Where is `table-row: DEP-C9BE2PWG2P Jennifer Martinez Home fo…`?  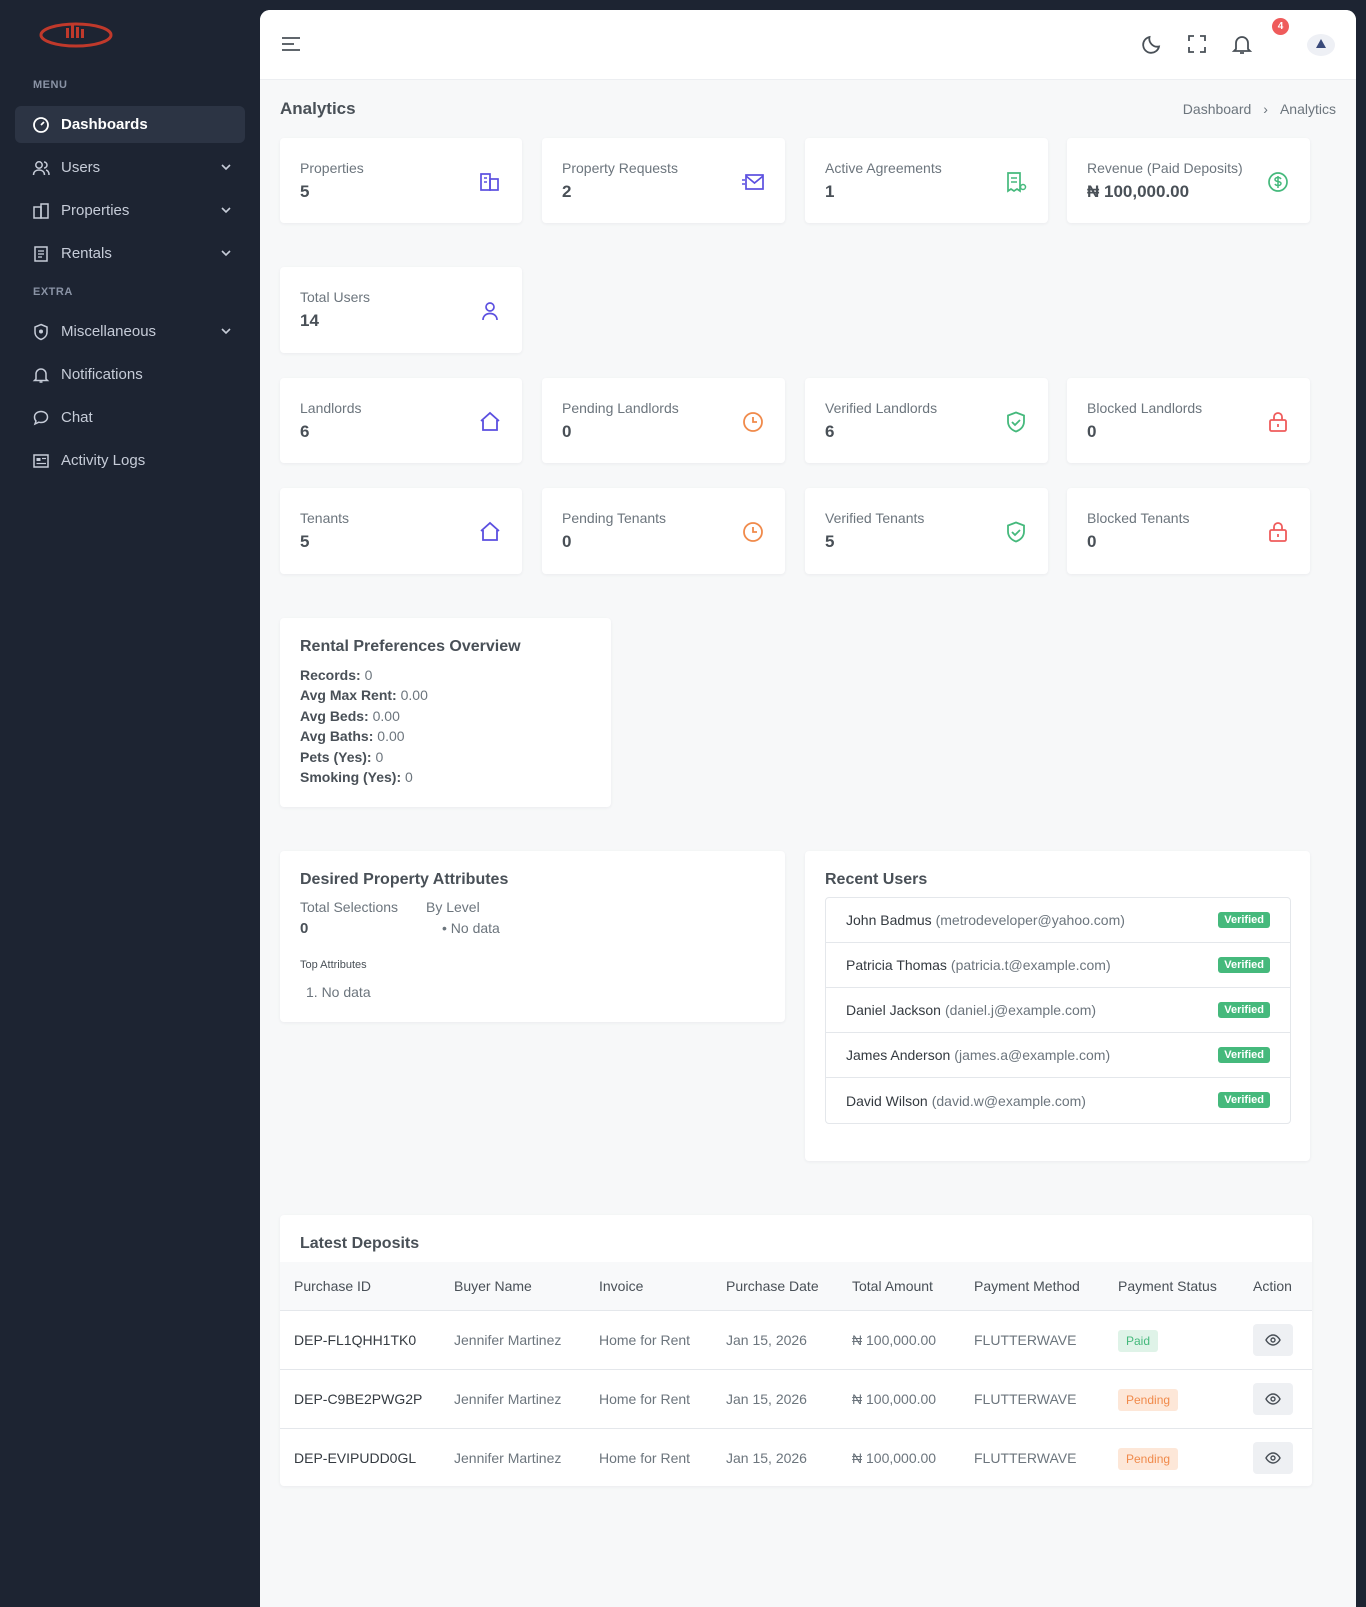 table-row: DEP-C9BE2PWG2P Jennifer Martinez Home fo… is located at coordinates (796, 1399).